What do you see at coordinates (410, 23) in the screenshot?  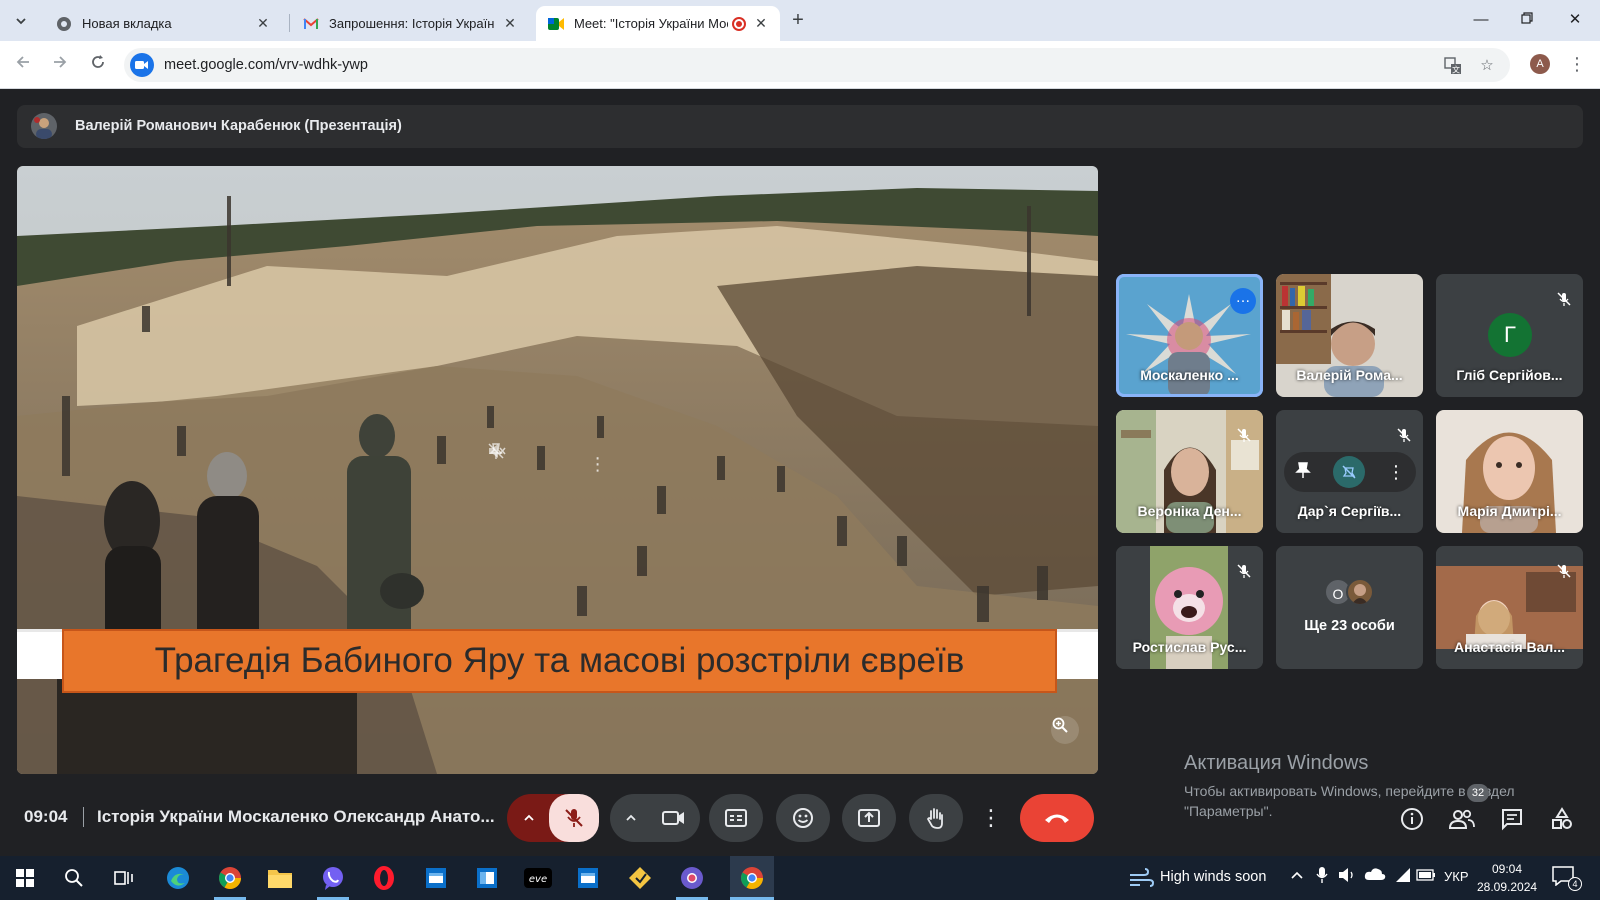 I see `tab-gmail: Запрошення: Історія України М ✕` at bounding box center [410, 23].